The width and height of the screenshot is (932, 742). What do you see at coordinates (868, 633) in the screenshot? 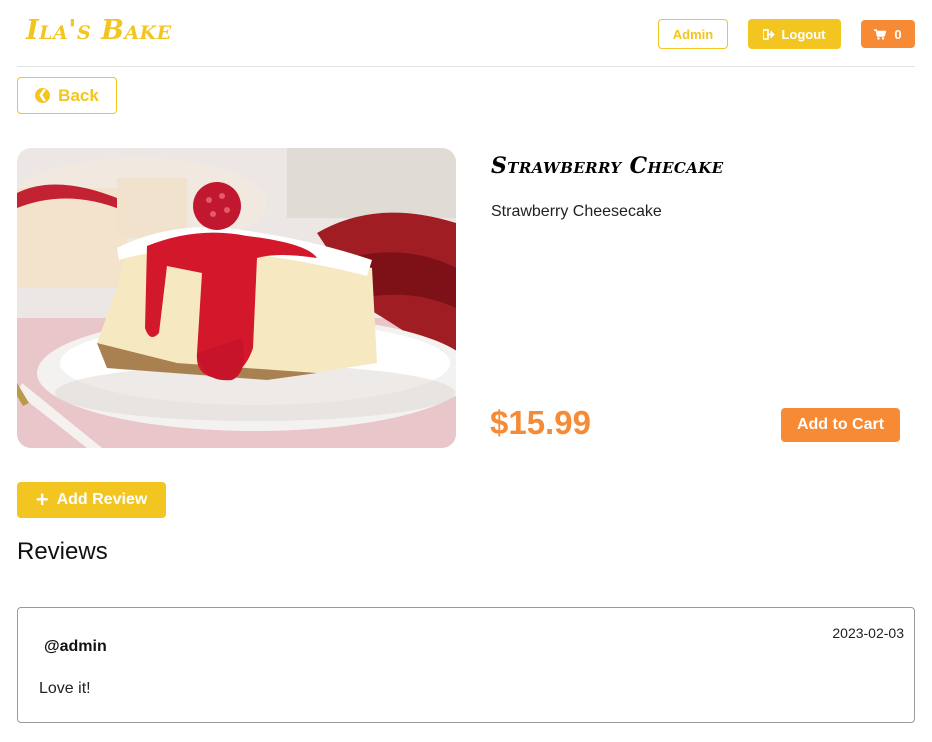
I see `review-date: 2023-02-03` at bounding box center [868, 633].